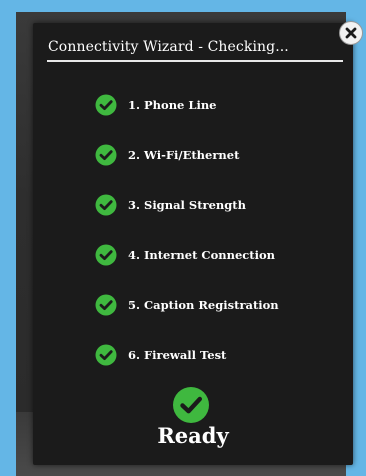  I want to click on check-item-caption-registration: 5. Caption Registration, so click(187, 305).